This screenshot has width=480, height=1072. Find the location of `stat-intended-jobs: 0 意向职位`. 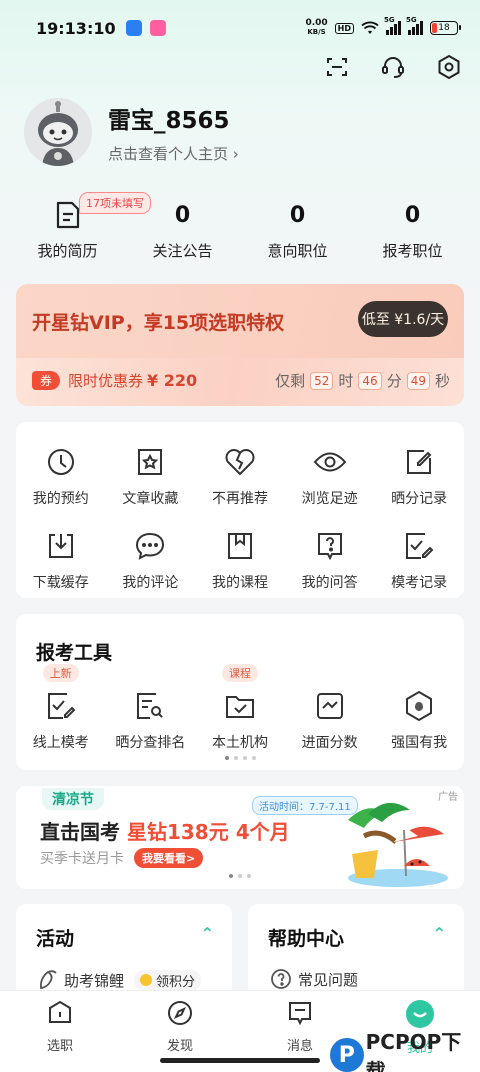

stat-intended-jobs: 0 意向职位 is located at coordinates (297, 228).